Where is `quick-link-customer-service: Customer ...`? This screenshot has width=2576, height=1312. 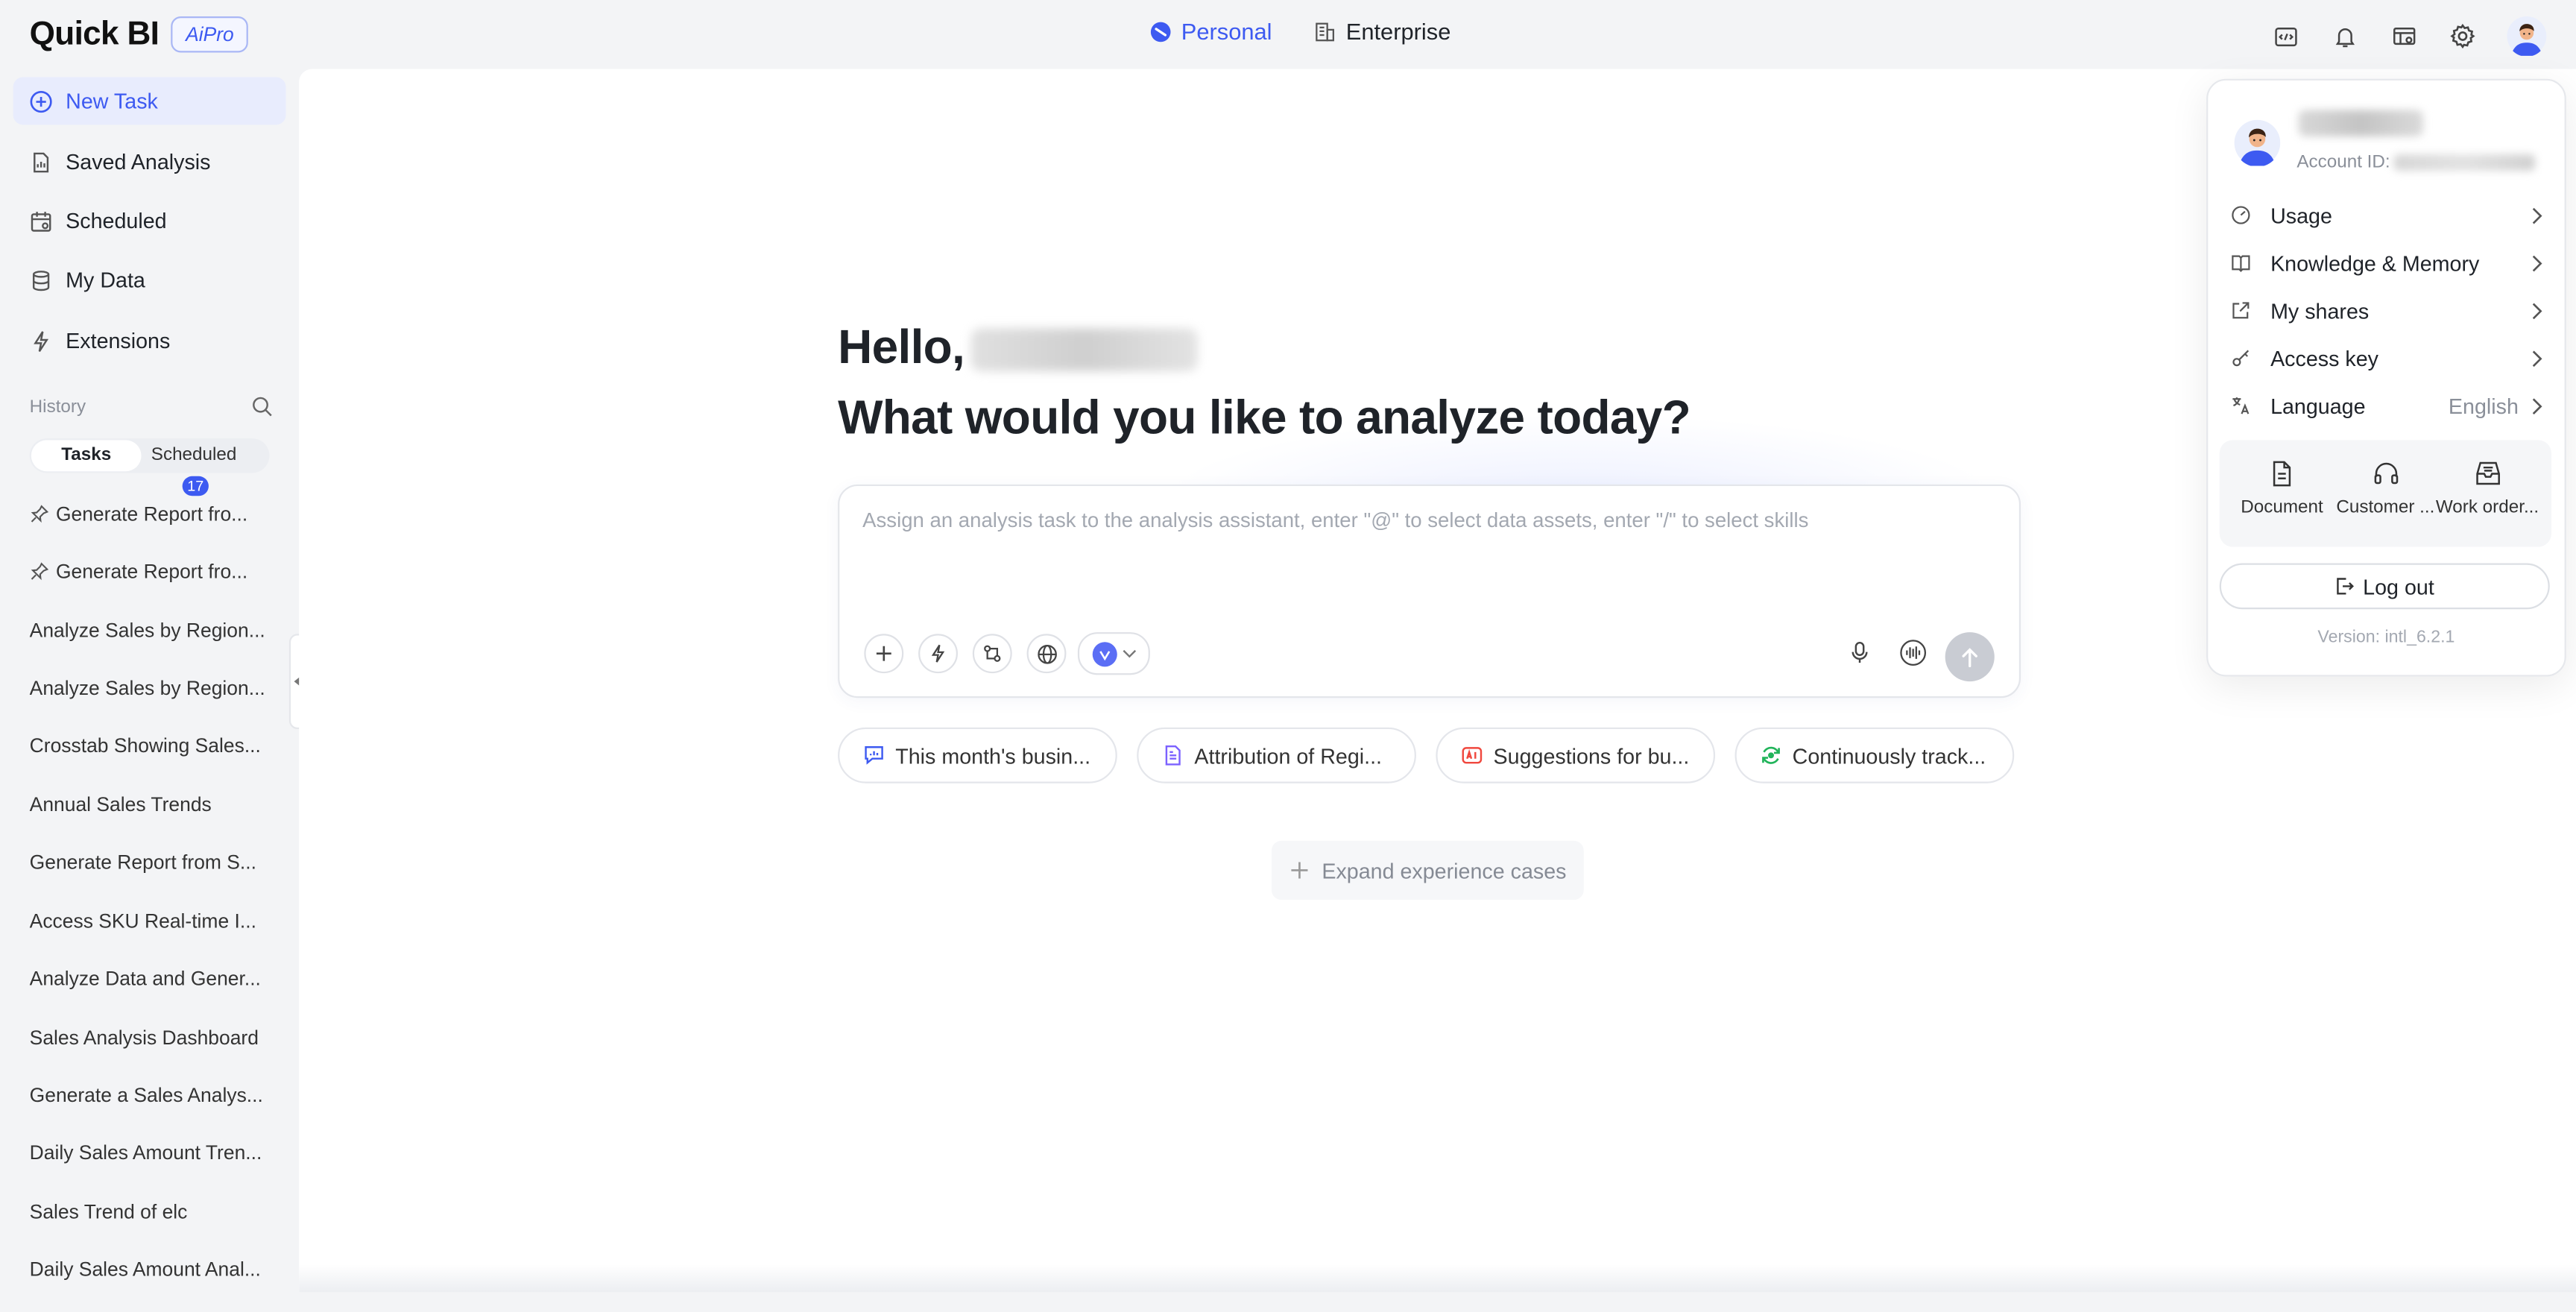
quick-link-customer-service: Customer ... is located at coordinates (2386, 489).